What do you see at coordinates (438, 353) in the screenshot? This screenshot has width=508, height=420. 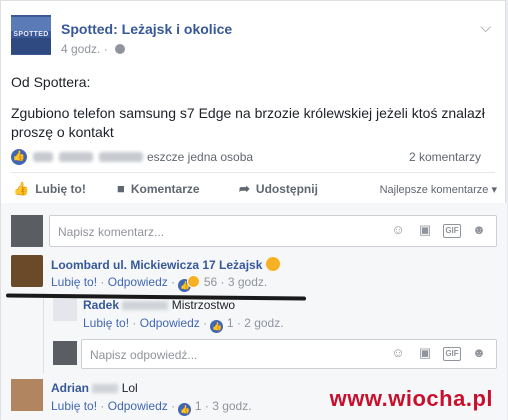 I see `reply-input-tools: ☺ ▣ GIF ☻` at bounding box center [438, 353].